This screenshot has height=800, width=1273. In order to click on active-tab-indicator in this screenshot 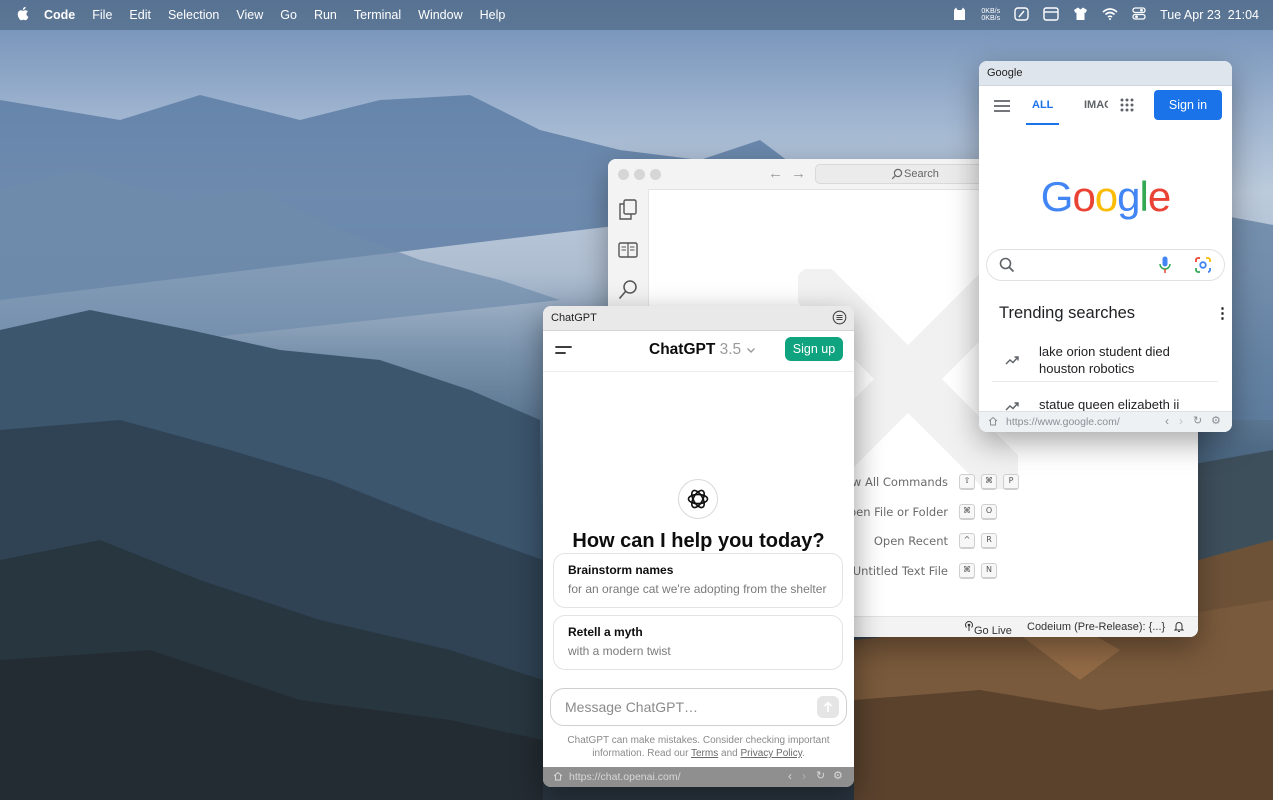, I will do `click(1042, 124)`.